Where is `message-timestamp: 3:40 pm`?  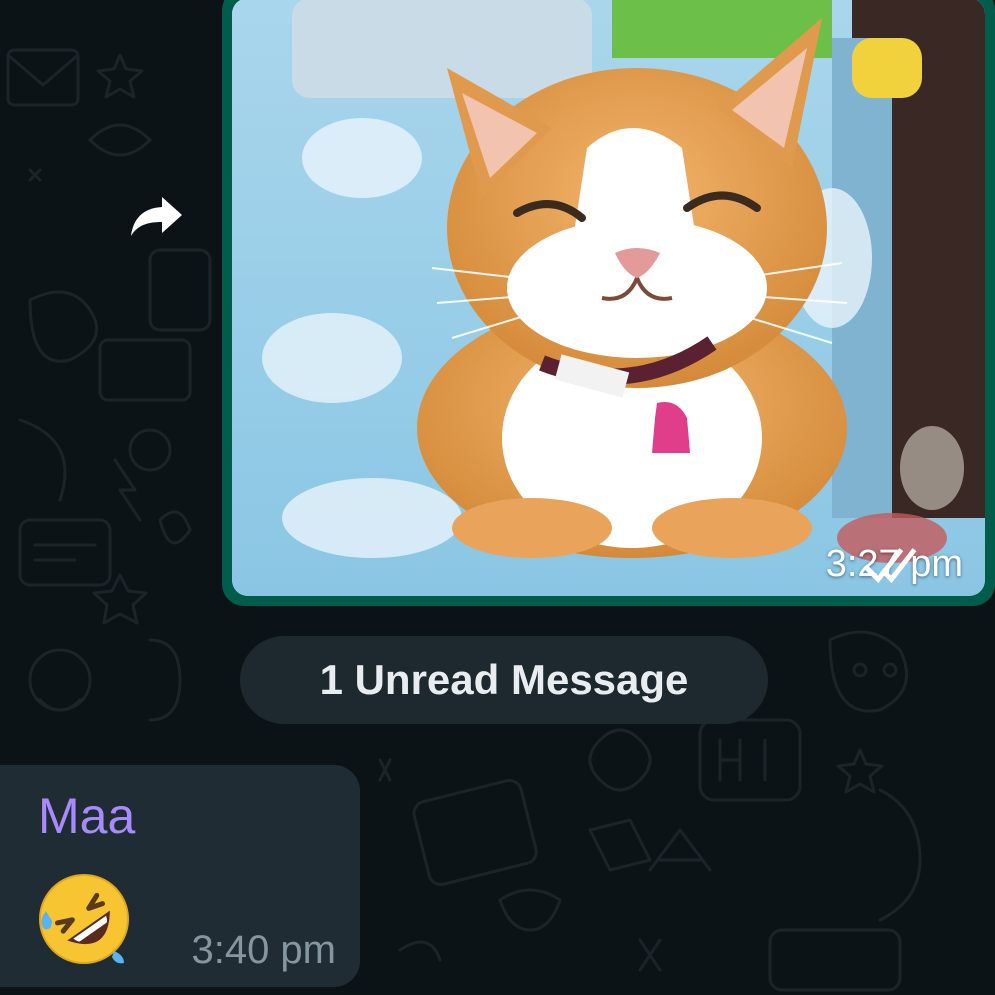 message-timestamp: 3:40 pm is located at coordinates (263, 950).